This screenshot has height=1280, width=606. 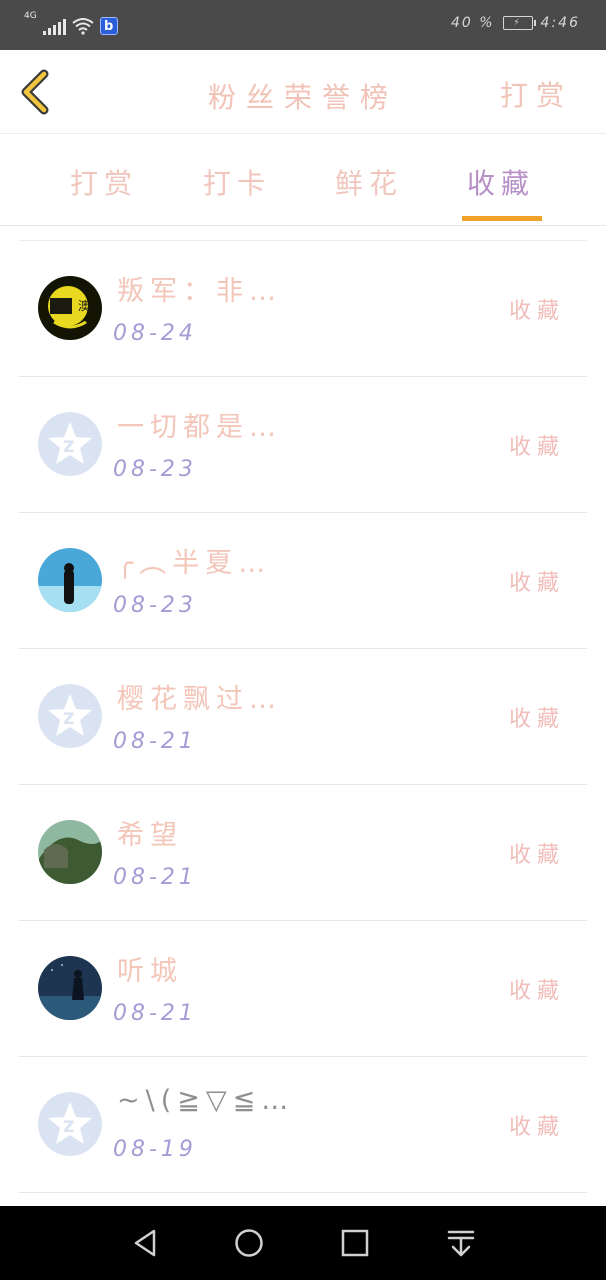 I want to click on battery-icon: ⚡, so click(x=519, y=23).